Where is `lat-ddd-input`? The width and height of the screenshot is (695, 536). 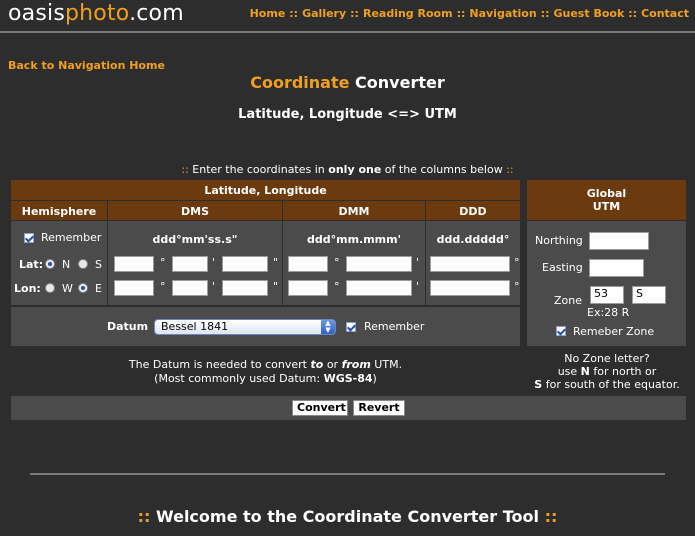 lat-ddd-input is located at coordinates (470, 264).